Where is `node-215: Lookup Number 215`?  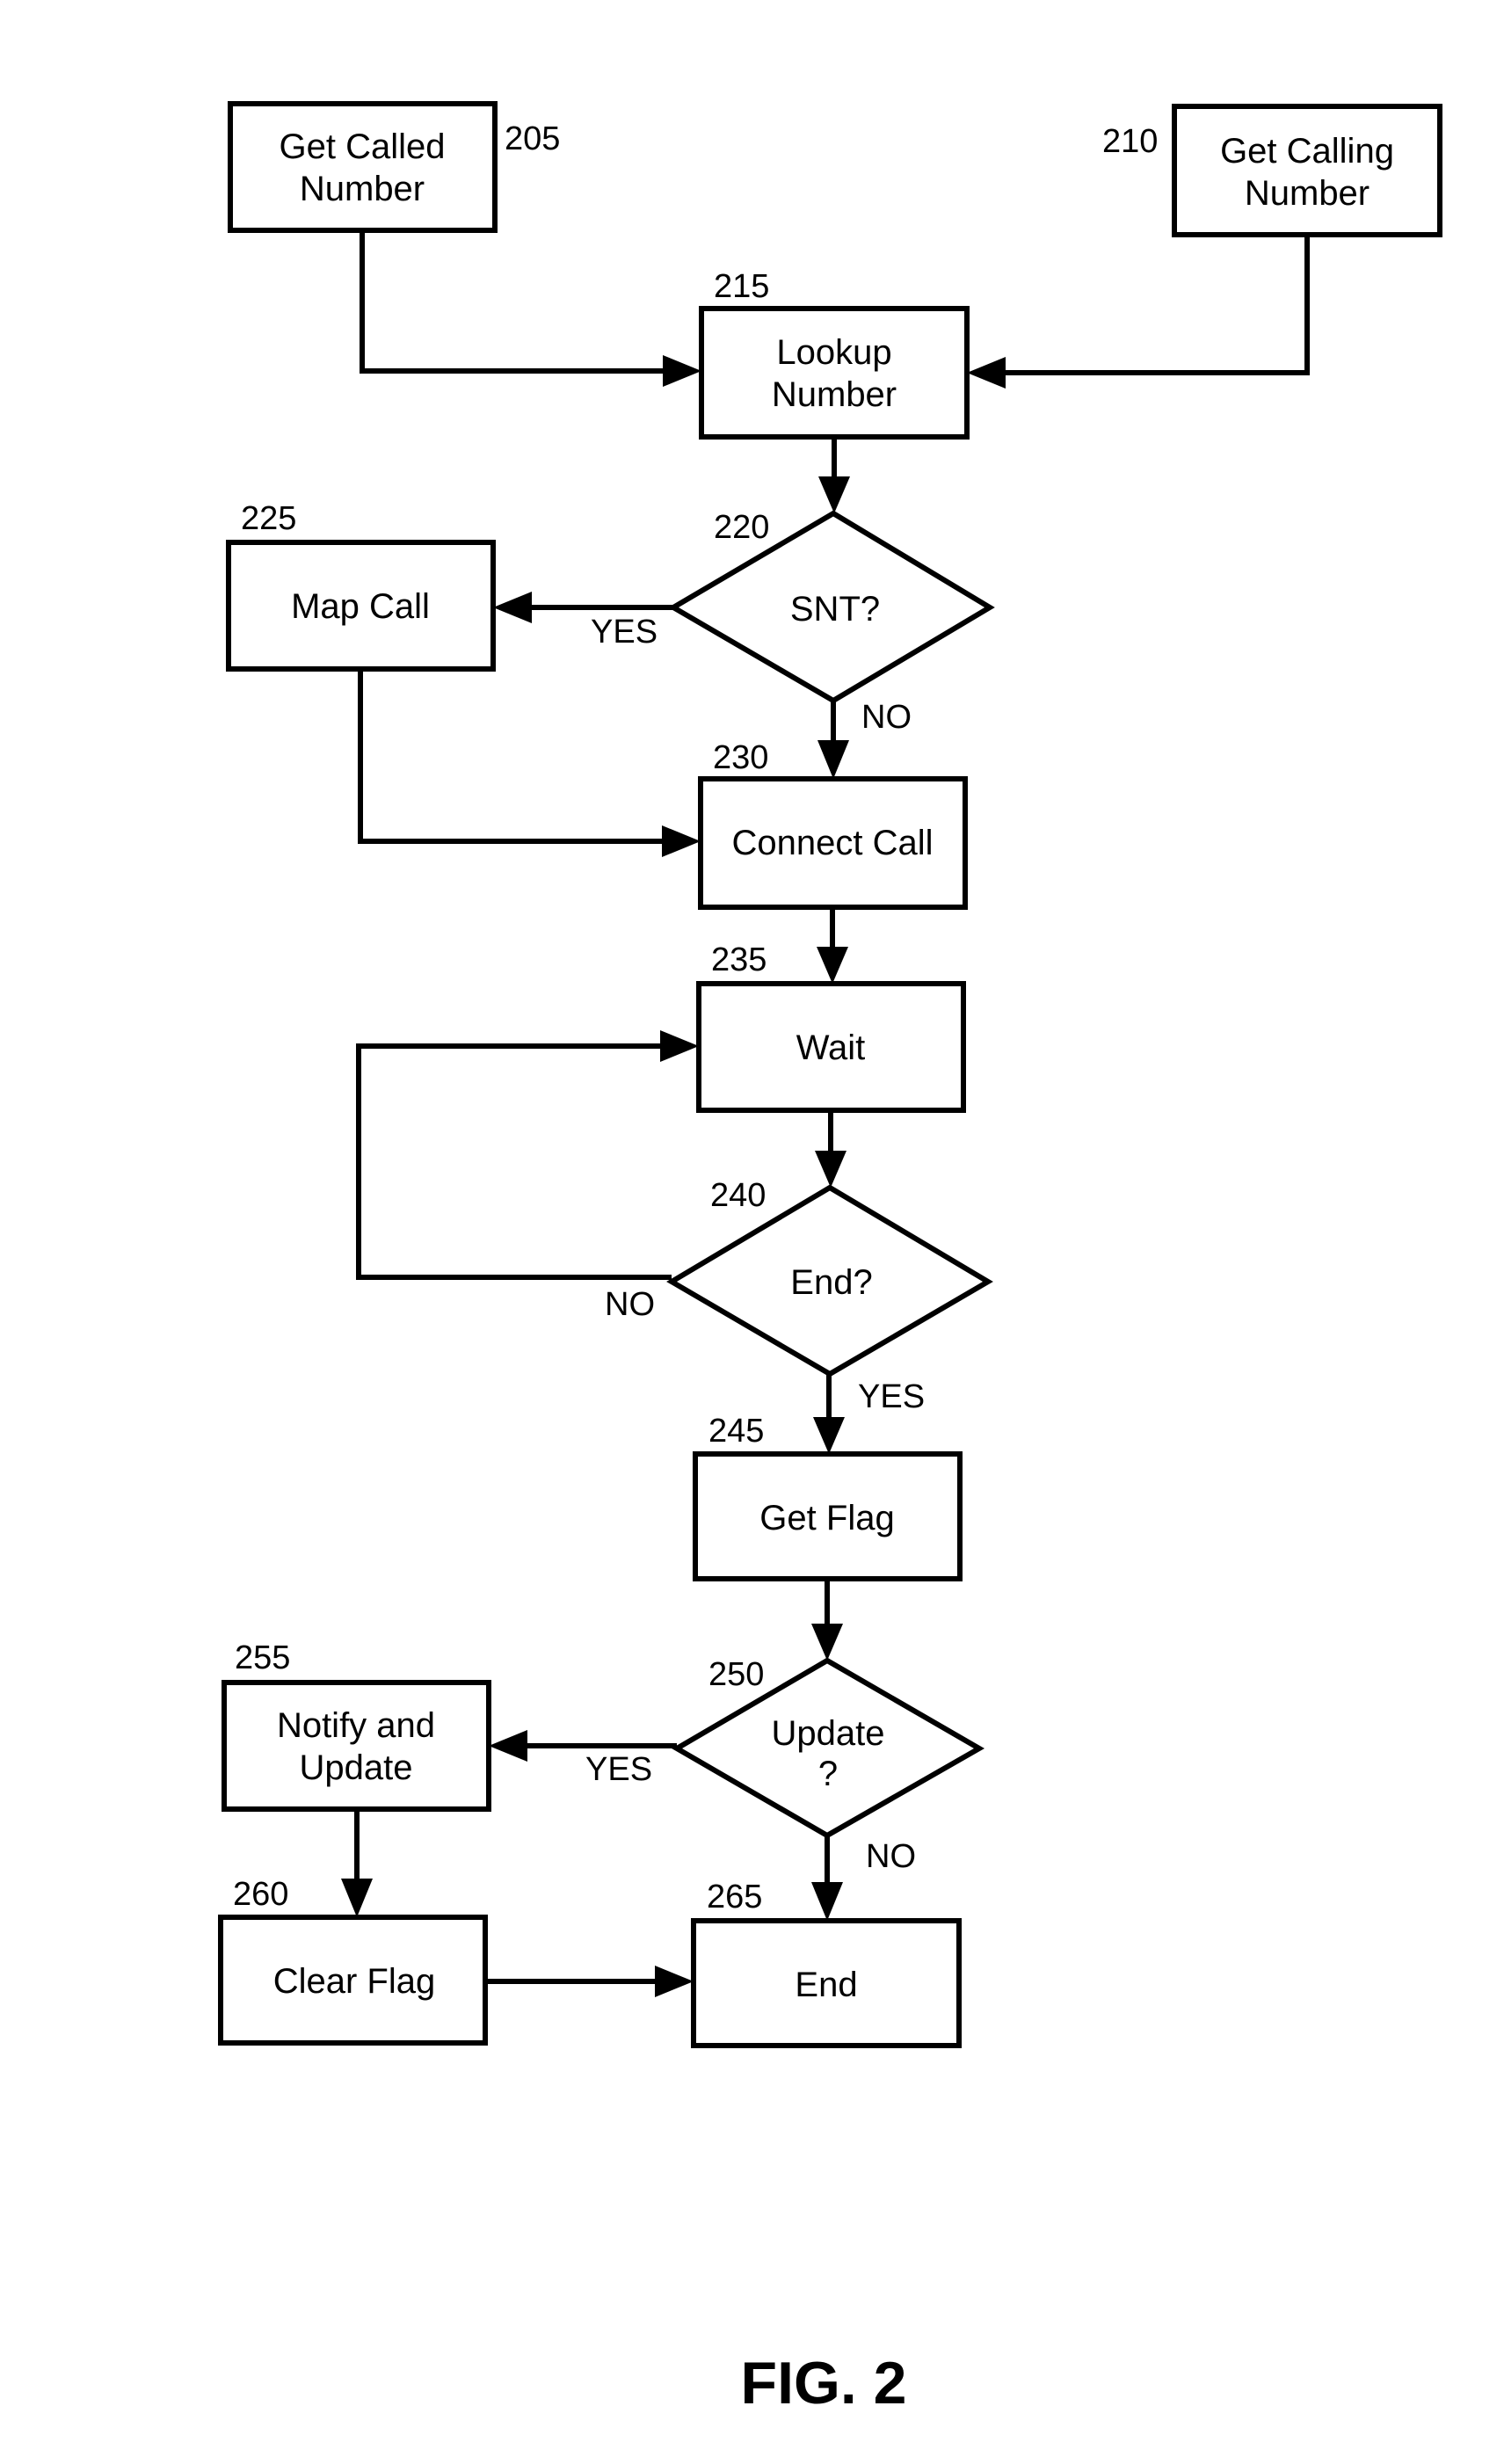
node-215: Lookup Number 215 is located at coordinates (834, 354).